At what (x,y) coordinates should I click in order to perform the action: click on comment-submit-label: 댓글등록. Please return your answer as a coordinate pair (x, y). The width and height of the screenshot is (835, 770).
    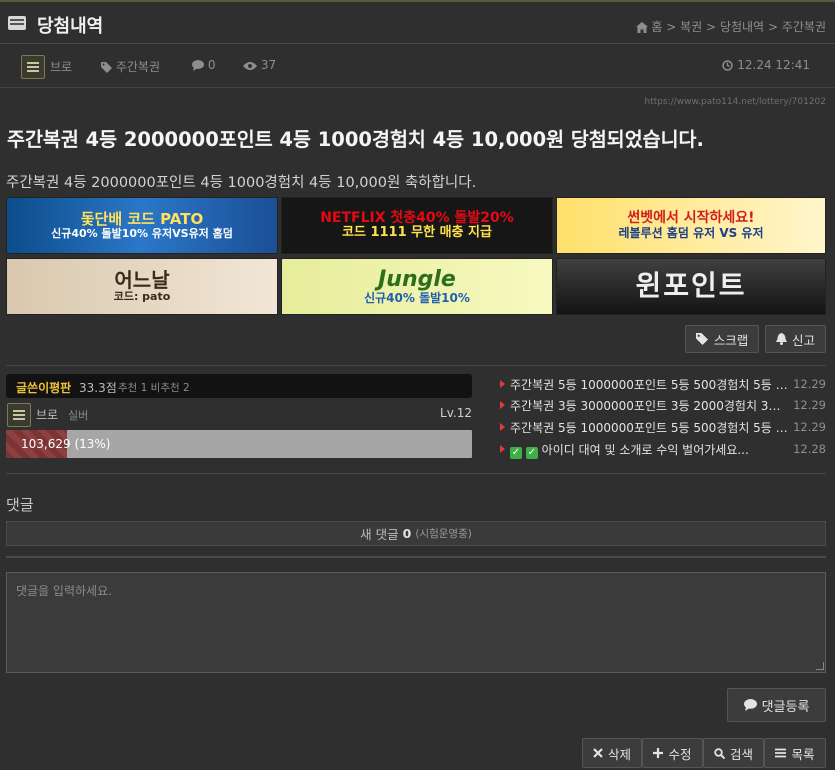
    Looking at the image, I should click on (785, 707).